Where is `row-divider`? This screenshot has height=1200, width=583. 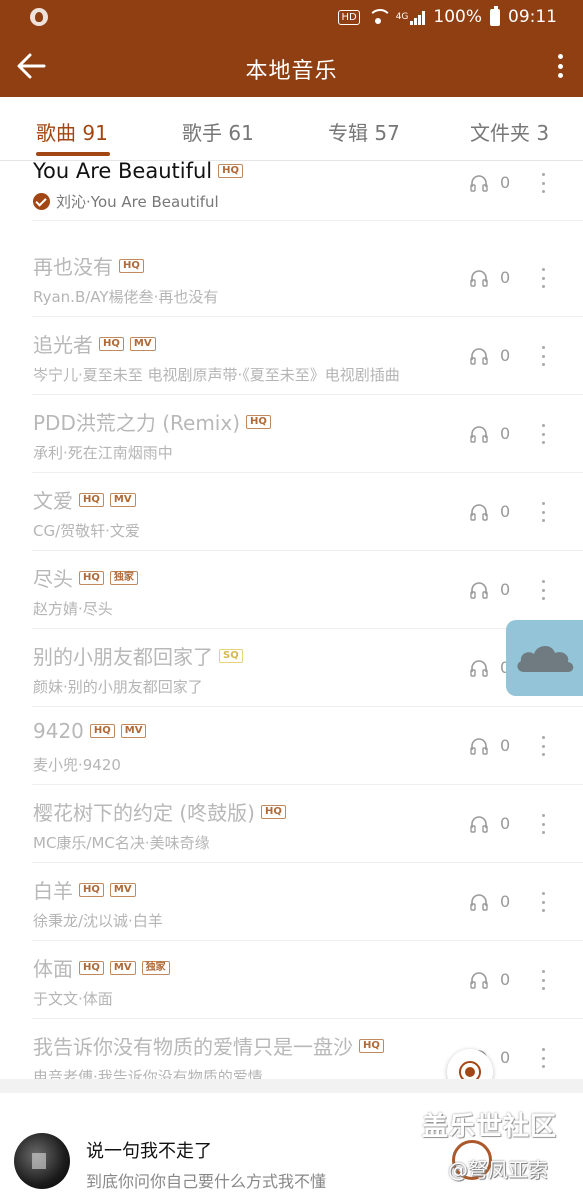 row-divider is located at coordinates (307, 220).